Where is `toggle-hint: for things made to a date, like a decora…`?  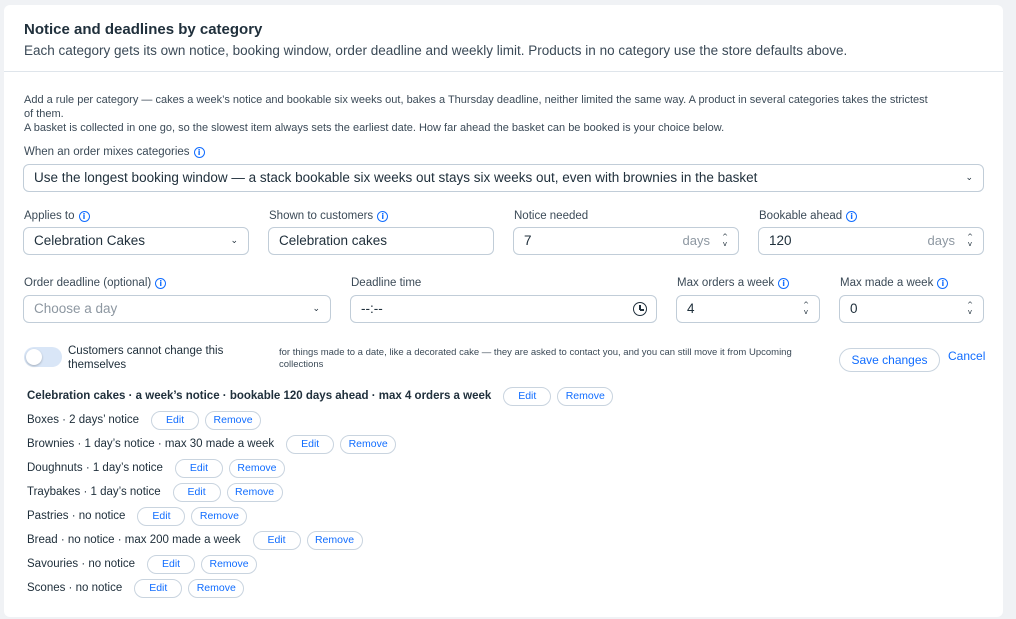
toggle-hint: for things made to a date, like a decora… is located at coordinates (535, 358).